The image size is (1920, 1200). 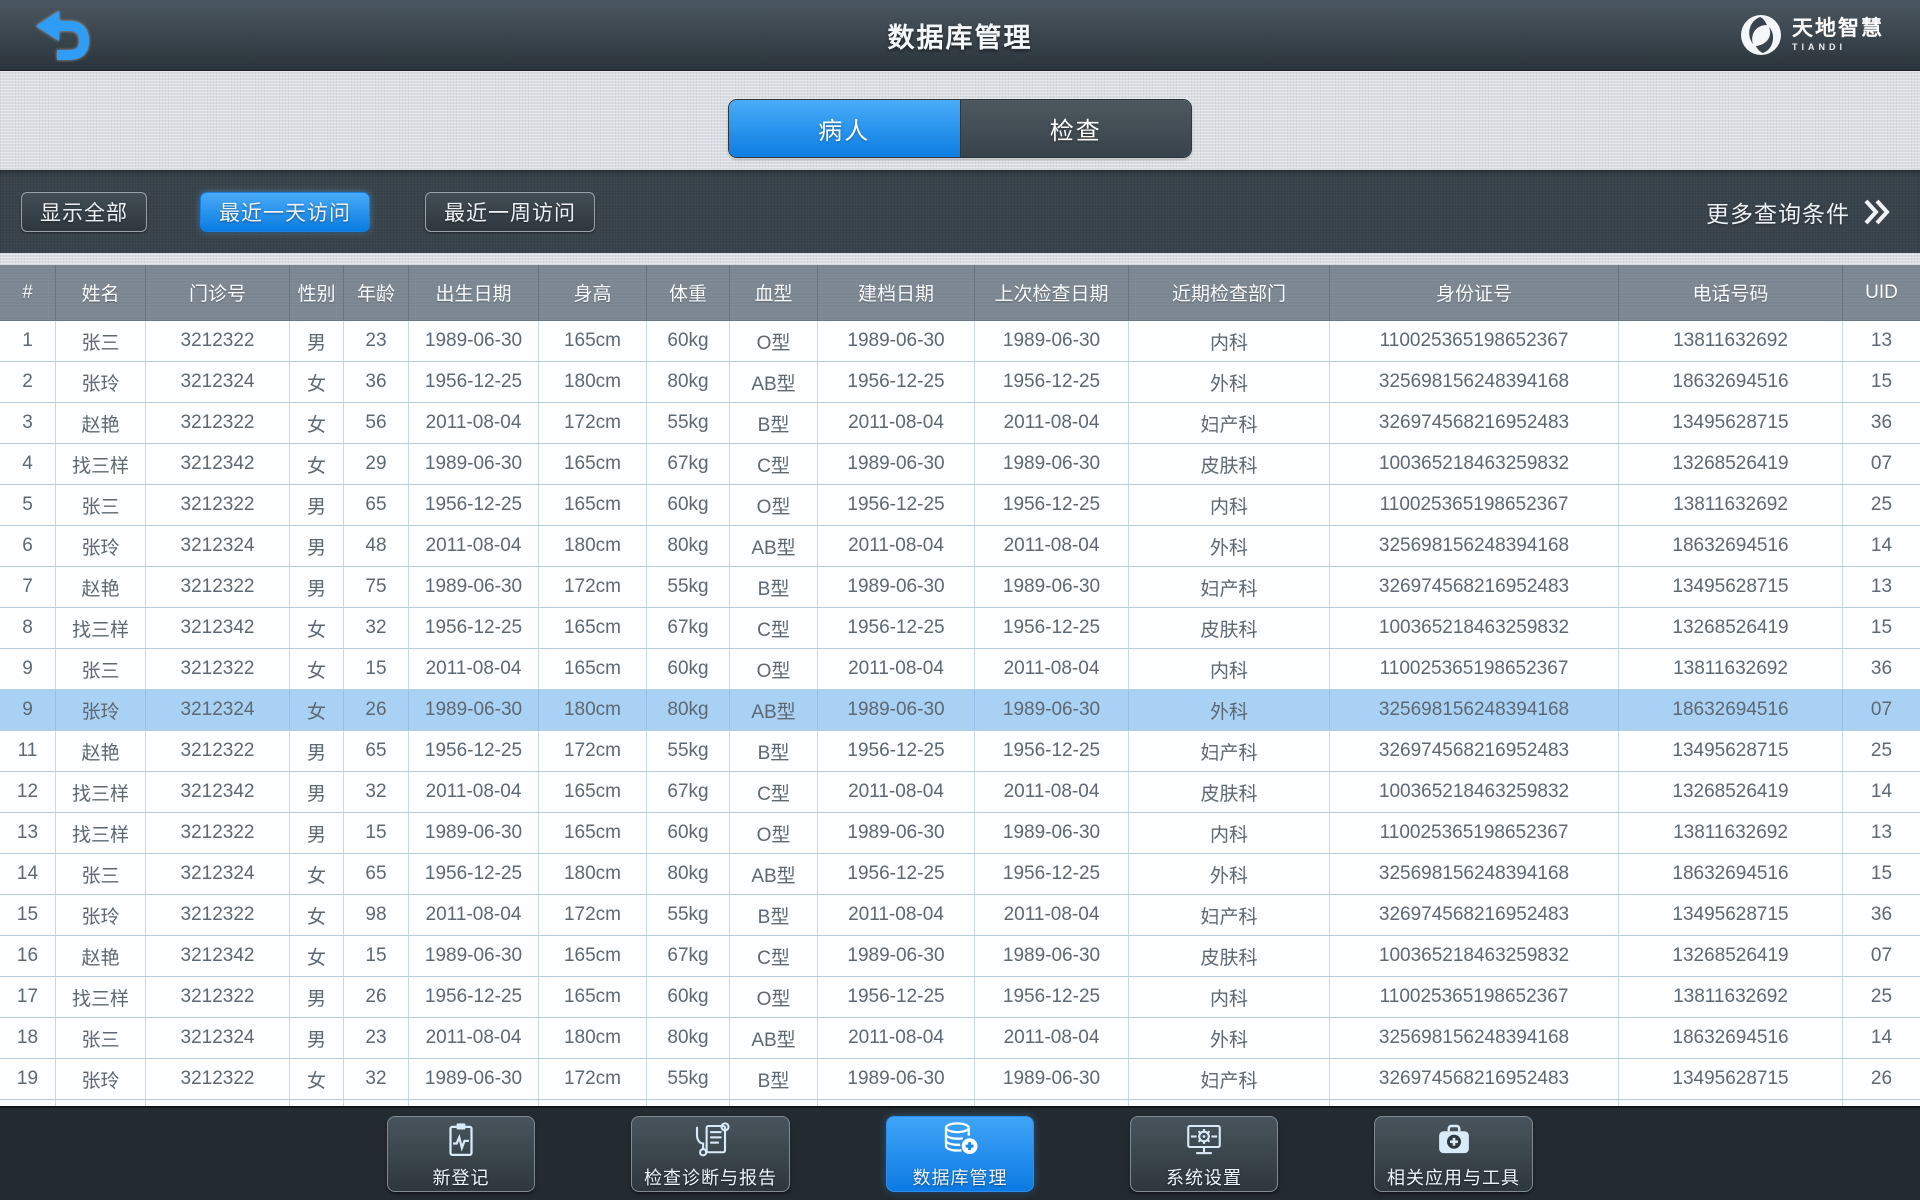 What do you see at coordinates (774, 997) in the screenshot?
I see `table-cell: O型` at bounding box center [774, 997].